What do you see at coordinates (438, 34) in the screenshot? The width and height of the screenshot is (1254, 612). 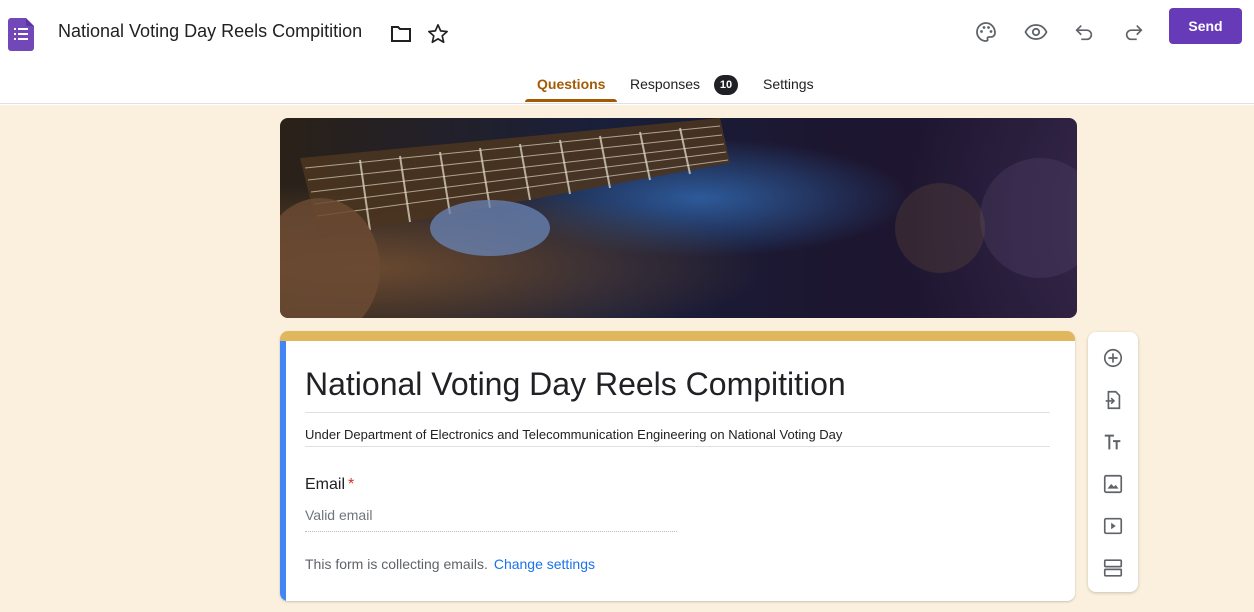 I see `star-icon` at bounding box center [438, 34].